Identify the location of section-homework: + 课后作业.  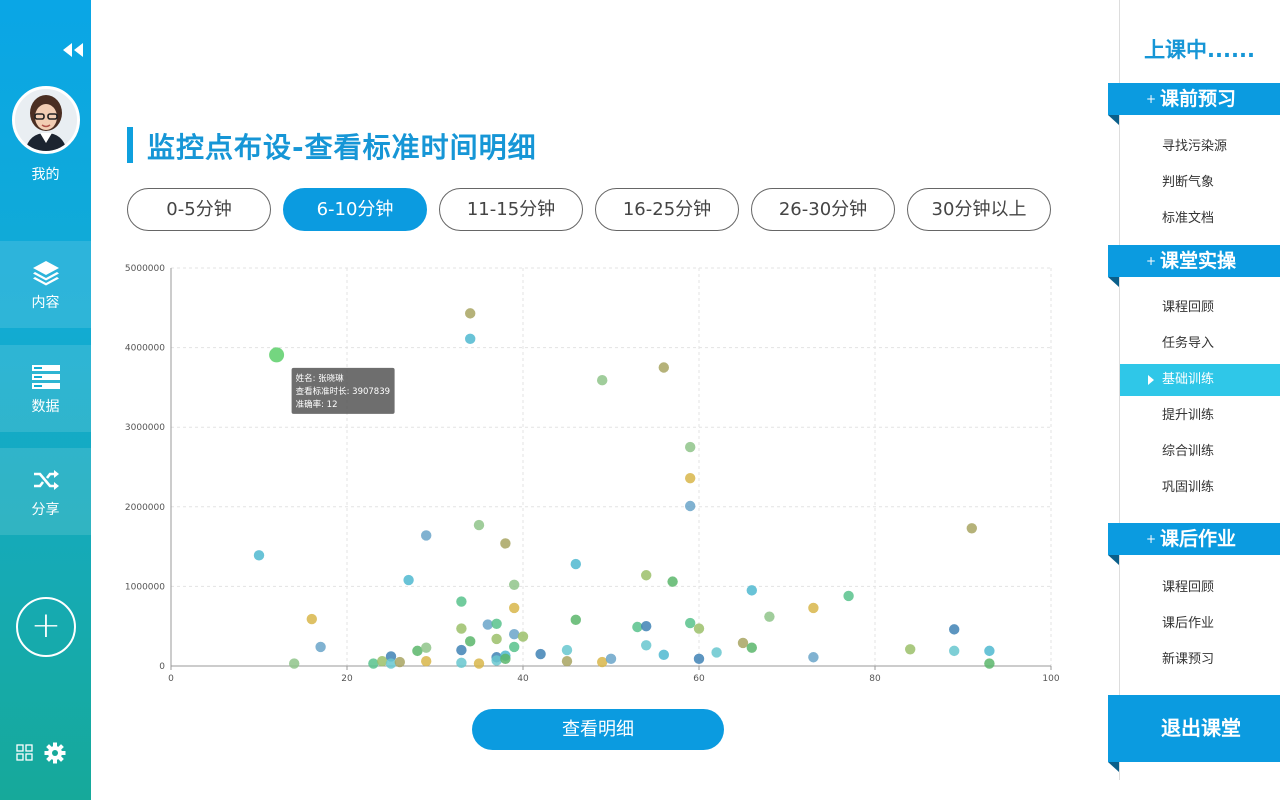
(1194, 544).